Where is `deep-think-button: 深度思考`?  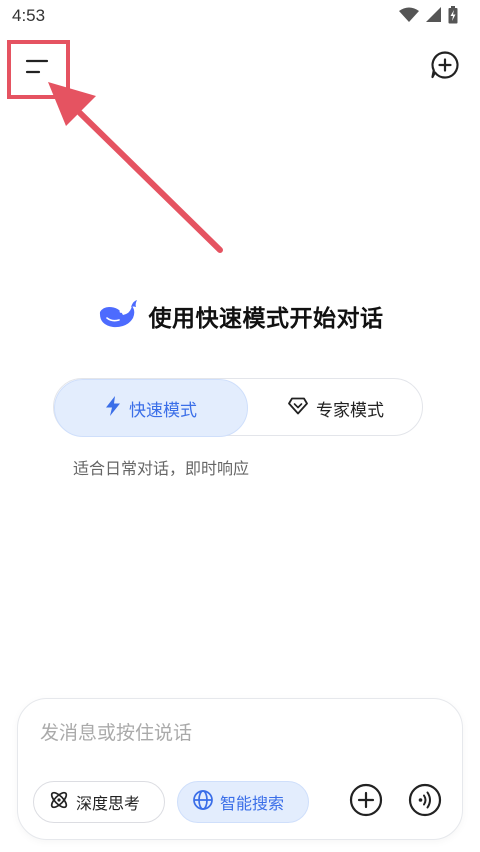 deep-think-button: 深度思考 is located at coordinates (99, 802).